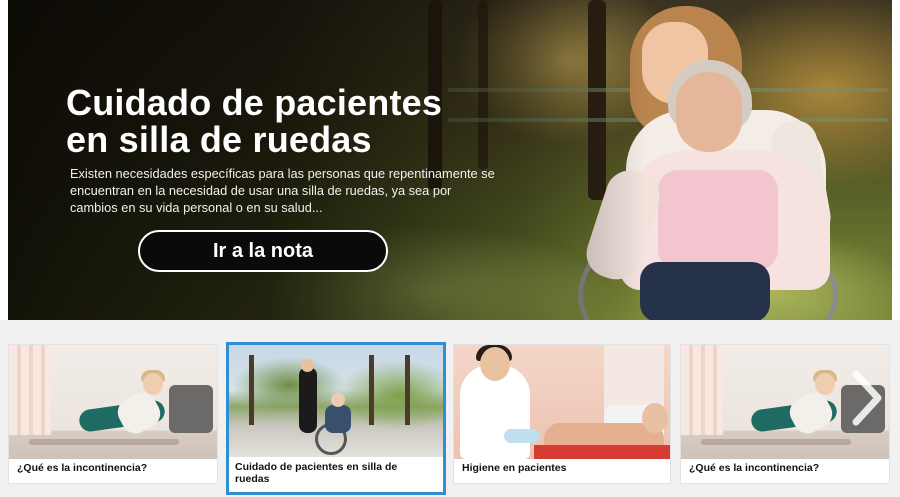 The height and width of the screenshot is (497, 900). I want to click on card-caption: Higiene en pacientes, so click(514, 468).